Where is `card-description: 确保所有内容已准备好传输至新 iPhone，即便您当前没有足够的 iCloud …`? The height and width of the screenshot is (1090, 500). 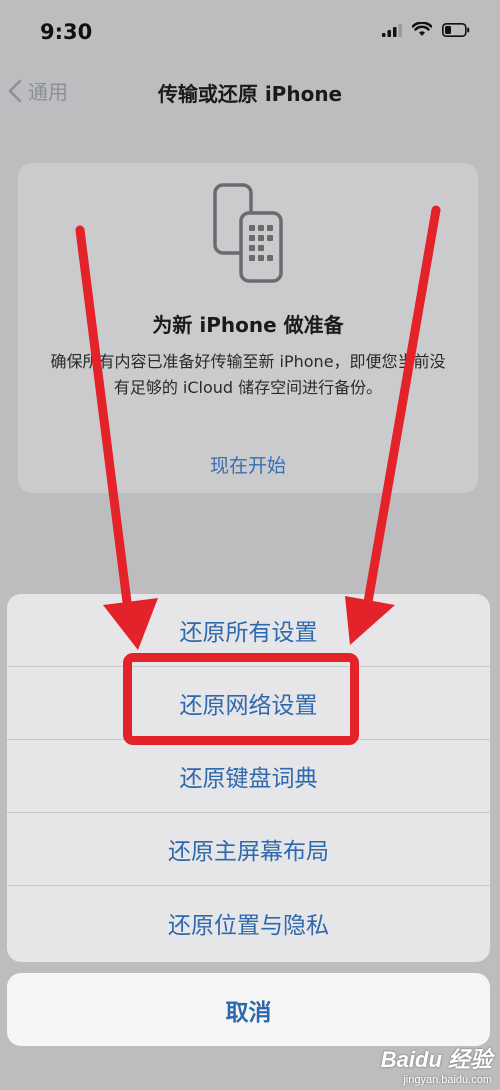 card-description: 确保所有内容已准备好传输至新 iPhone，即便您当前没有足够的 iCloud … is located at coordinates (248, 374).